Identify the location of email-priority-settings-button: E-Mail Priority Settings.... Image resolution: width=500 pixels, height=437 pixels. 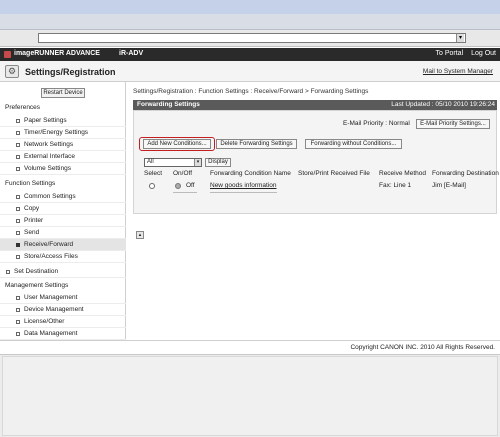
(453, 124).